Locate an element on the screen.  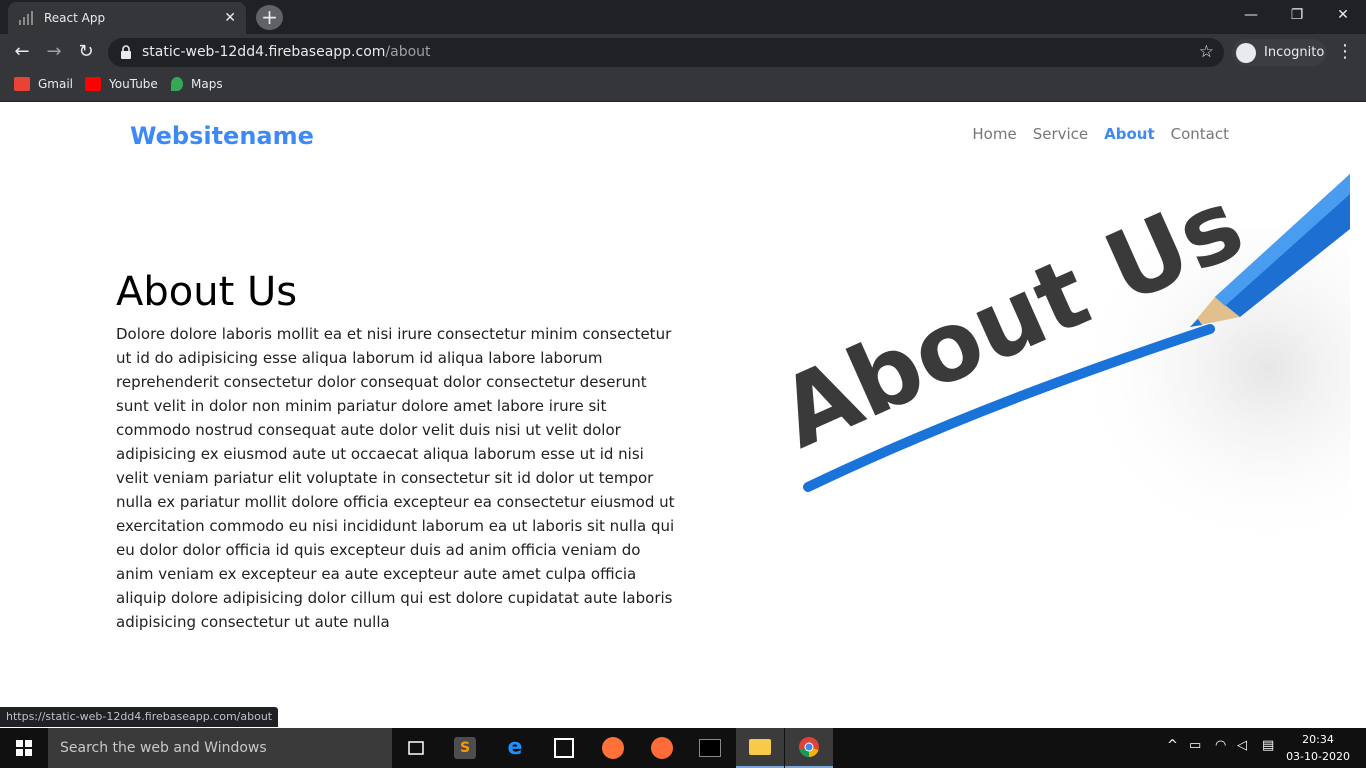
bookmark-label: YouTube is located at coordinates (133, 84).